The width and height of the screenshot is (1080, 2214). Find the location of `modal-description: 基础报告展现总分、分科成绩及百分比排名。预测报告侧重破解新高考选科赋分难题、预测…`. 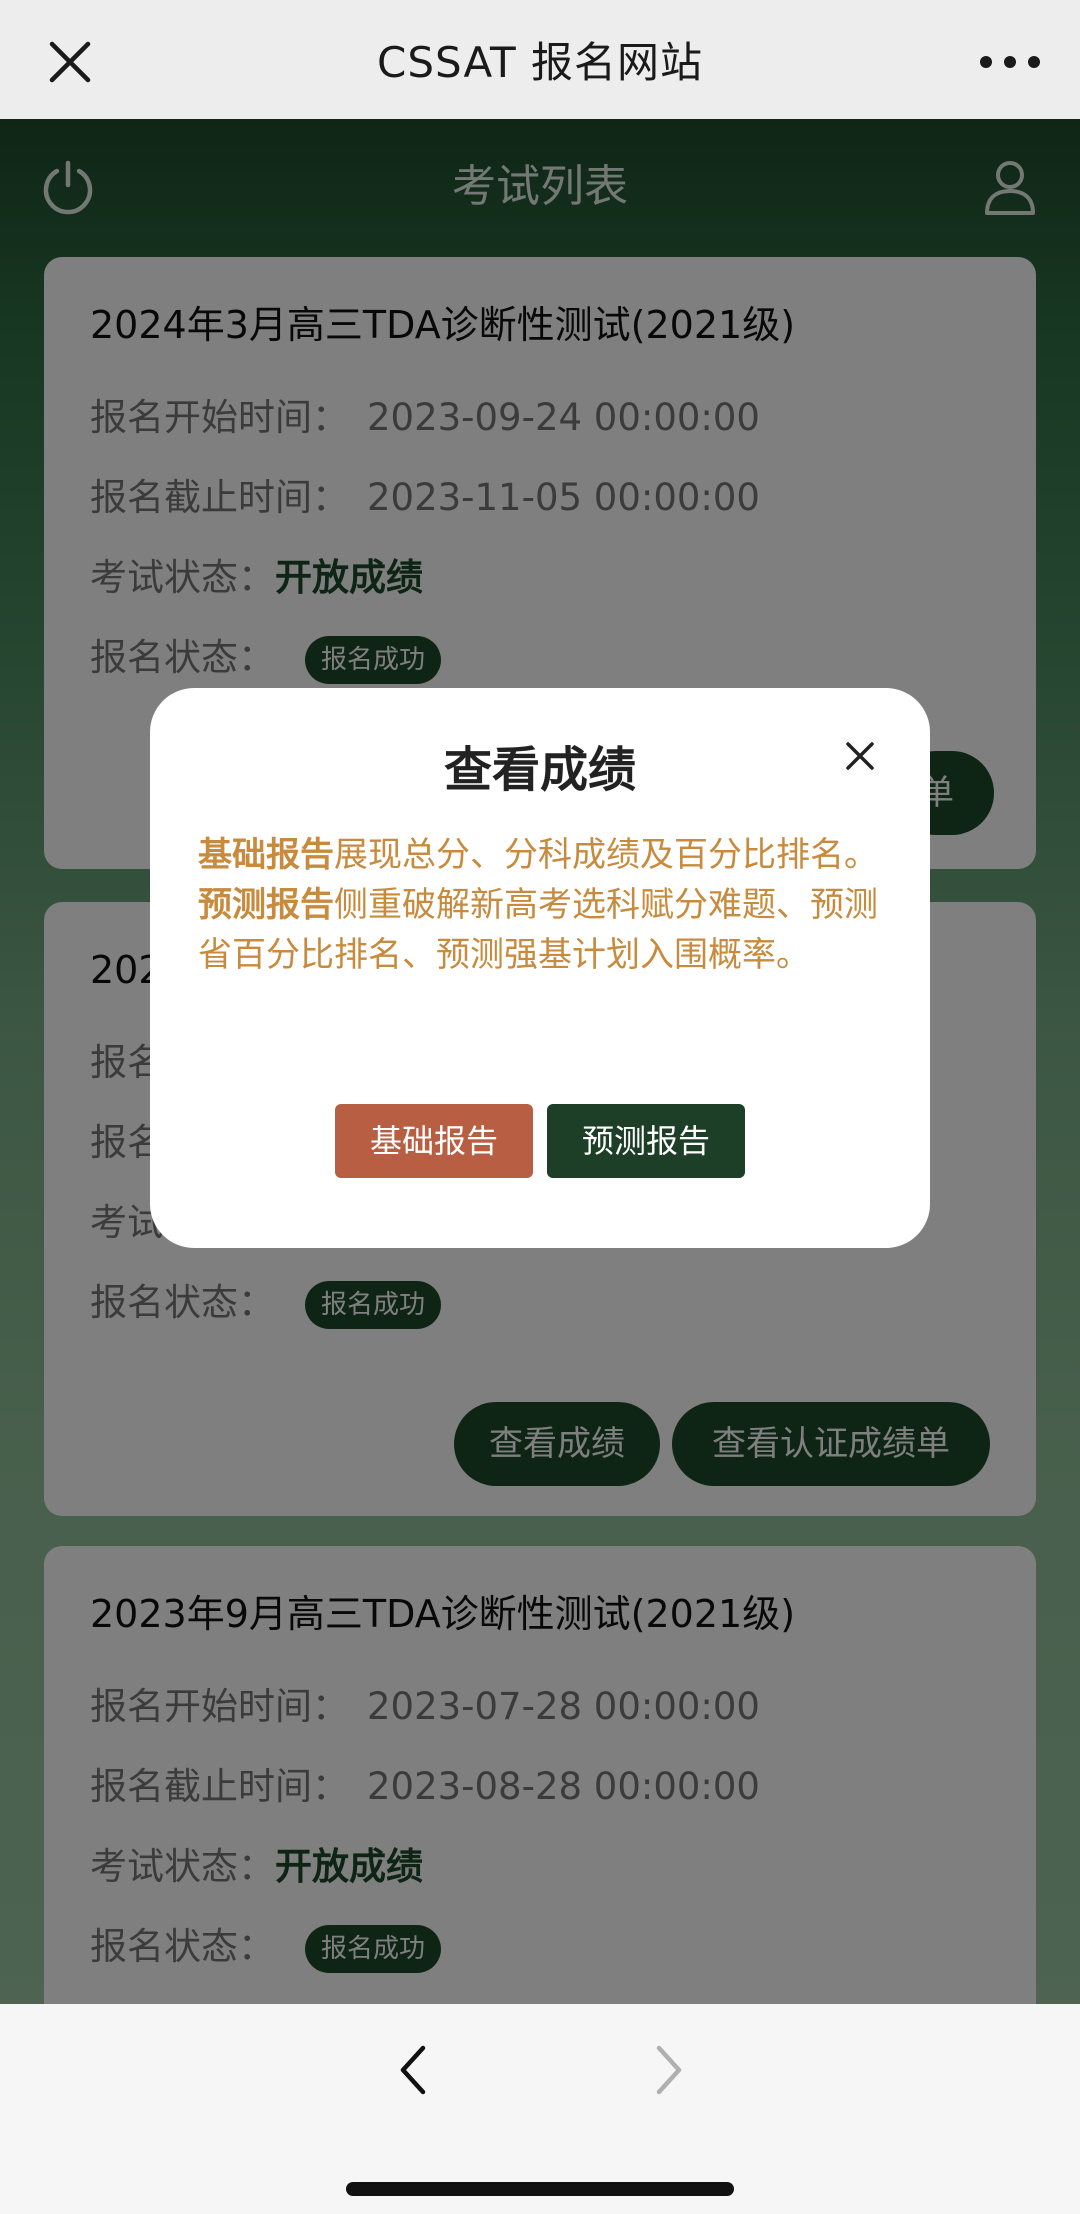

modal-description: 基础报告展现总分、分科成绩及百分比排名。预测报告侧重破解新高考选科赋分难题、预测… is located at coordinates (543, 905).